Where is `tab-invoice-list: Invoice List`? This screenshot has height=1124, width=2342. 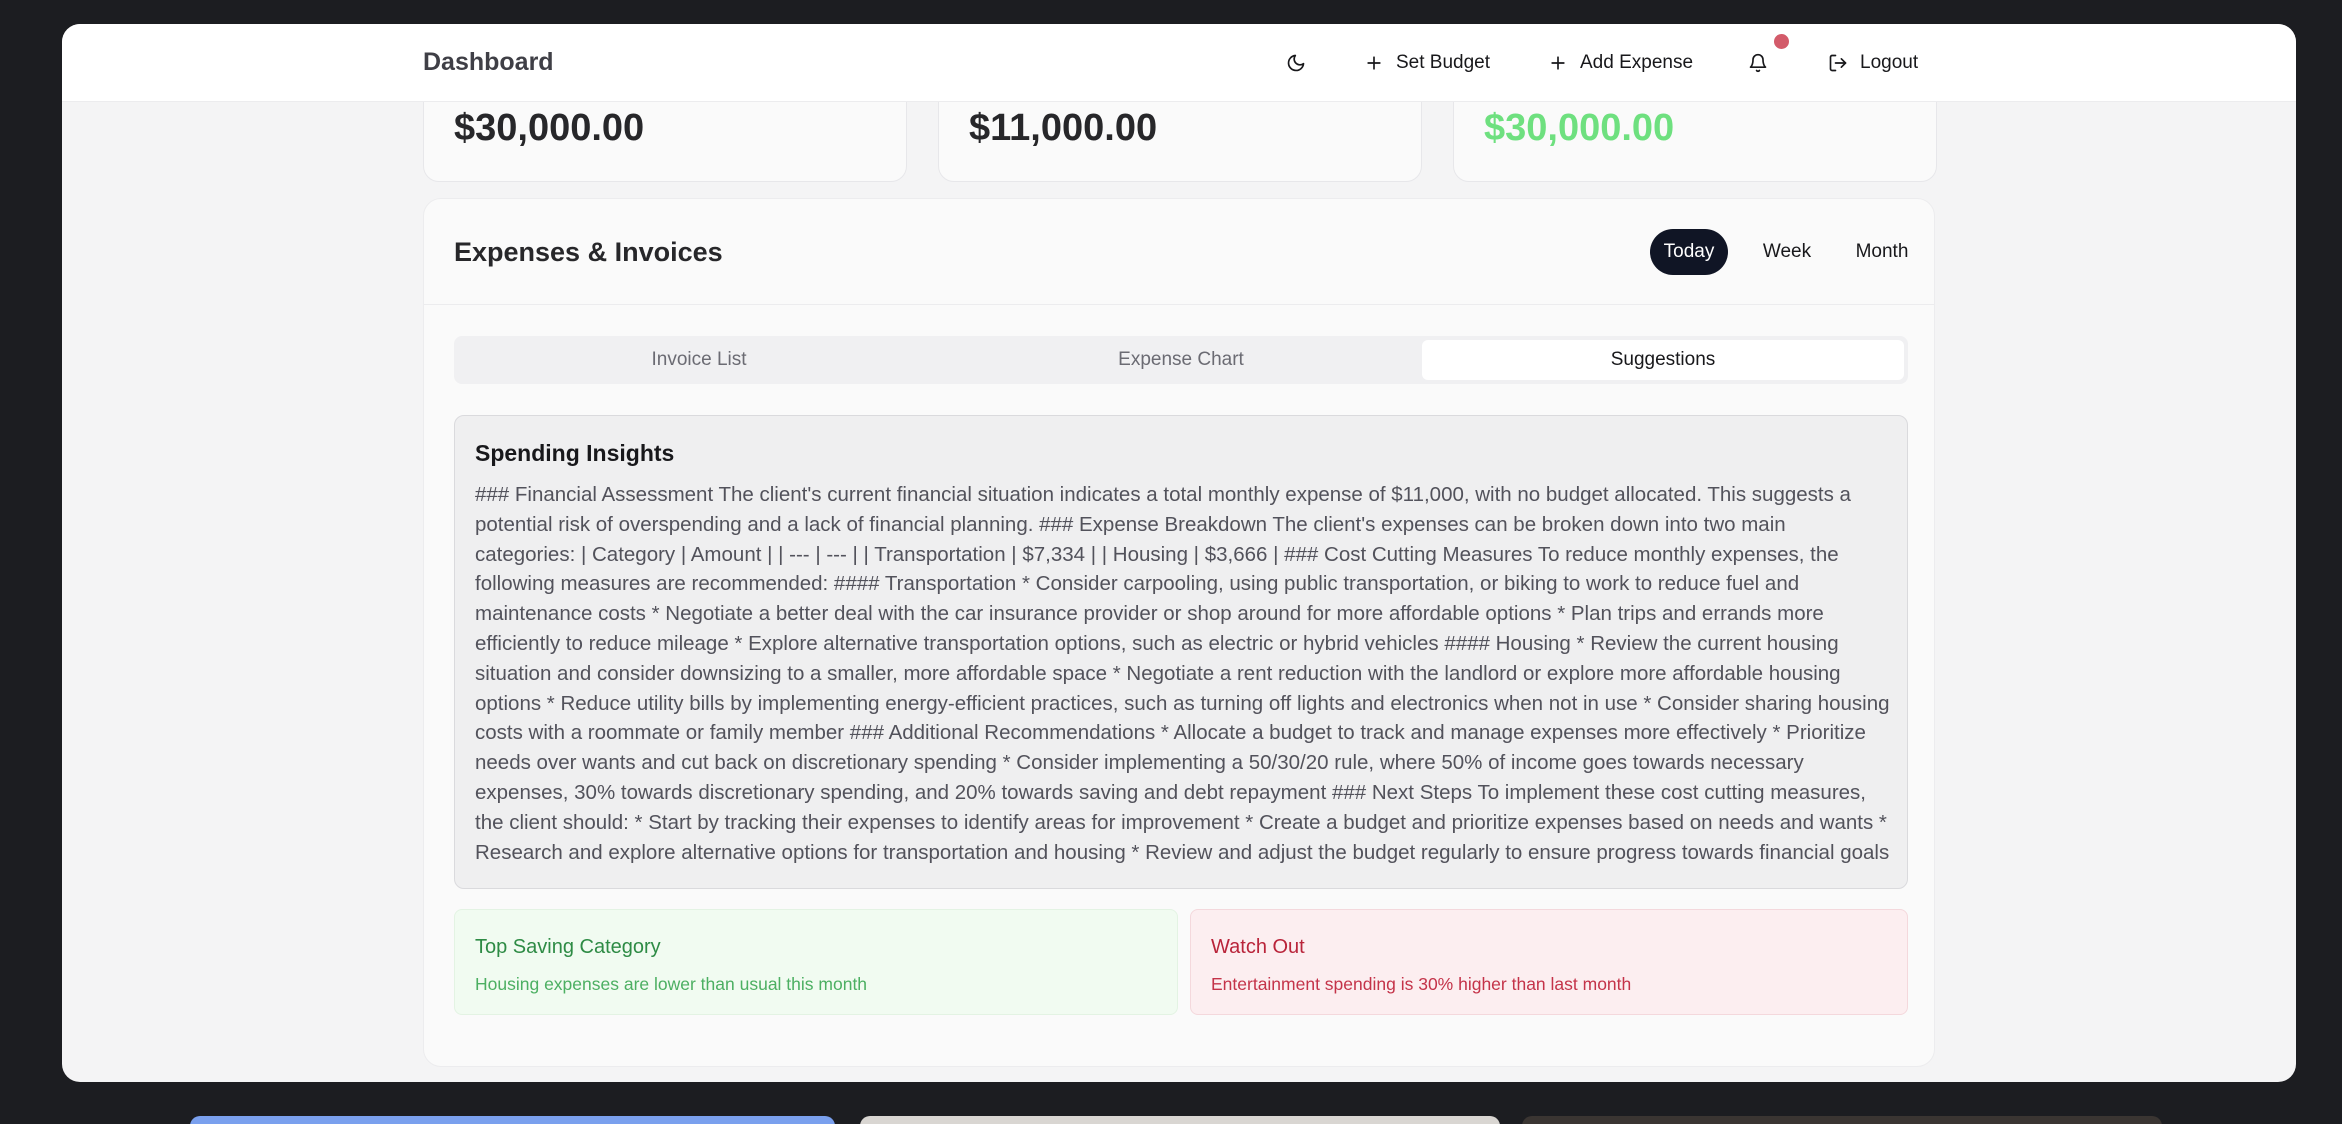 tab-invoice-list: Invoice List is located at coordinates (699, 360).